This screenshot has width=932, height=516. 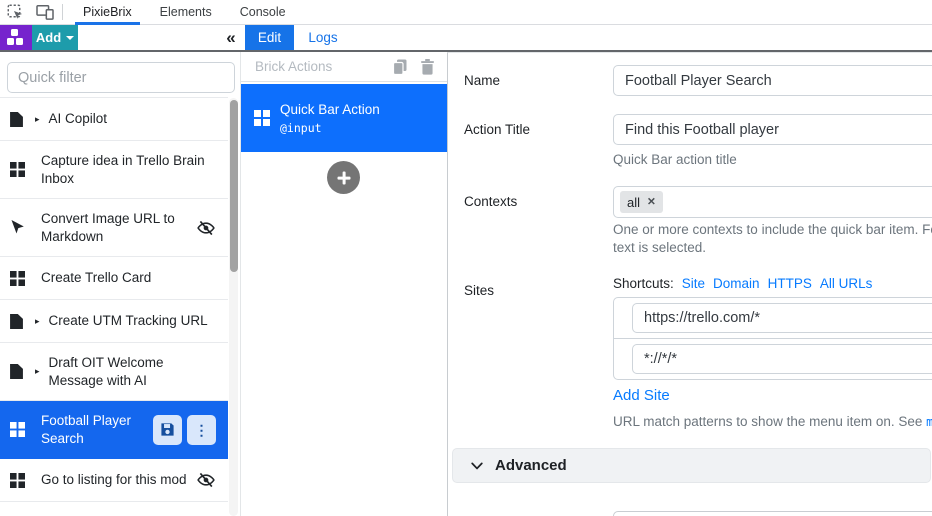 I want to click on contexts-help-line2: text is selected., so click(x=660, y=247).